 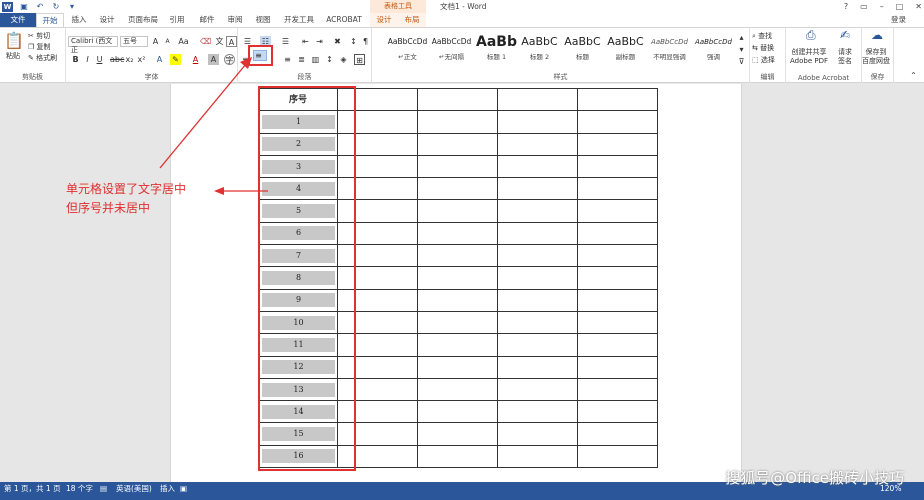 I want to click on save-icon: ▣, so click(x=24, y=7).